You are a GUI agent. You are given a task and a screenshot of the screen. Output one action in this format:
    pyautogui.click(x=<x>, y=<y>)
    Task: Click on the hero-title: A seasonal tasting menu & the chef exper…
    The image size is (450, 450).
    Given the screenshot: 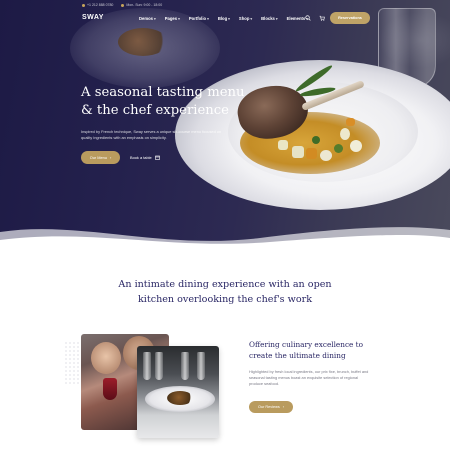 What is the action you would take?
    pyautogui.click(x=163, y=101)
    